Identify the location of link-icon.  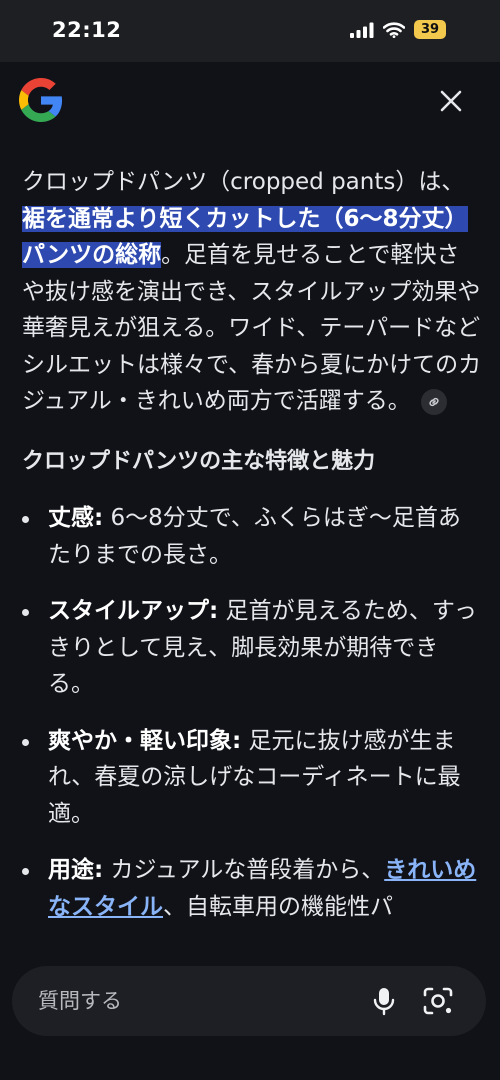
(434, 401).